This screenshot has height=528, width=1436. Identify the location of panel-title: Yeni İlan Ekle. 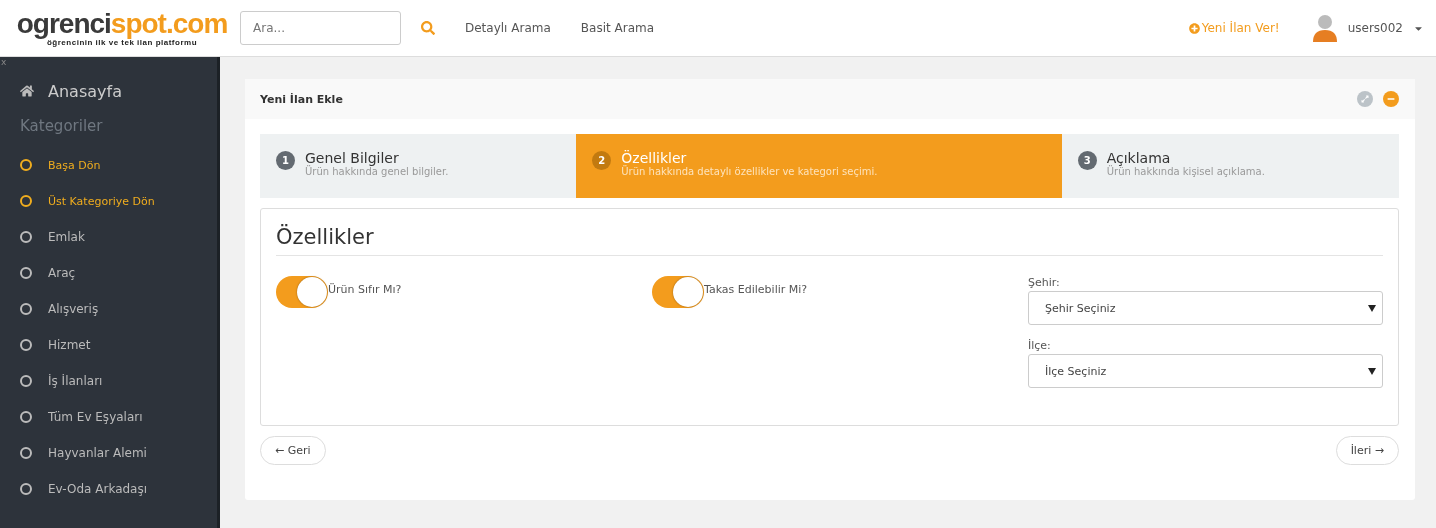
(302, 99).